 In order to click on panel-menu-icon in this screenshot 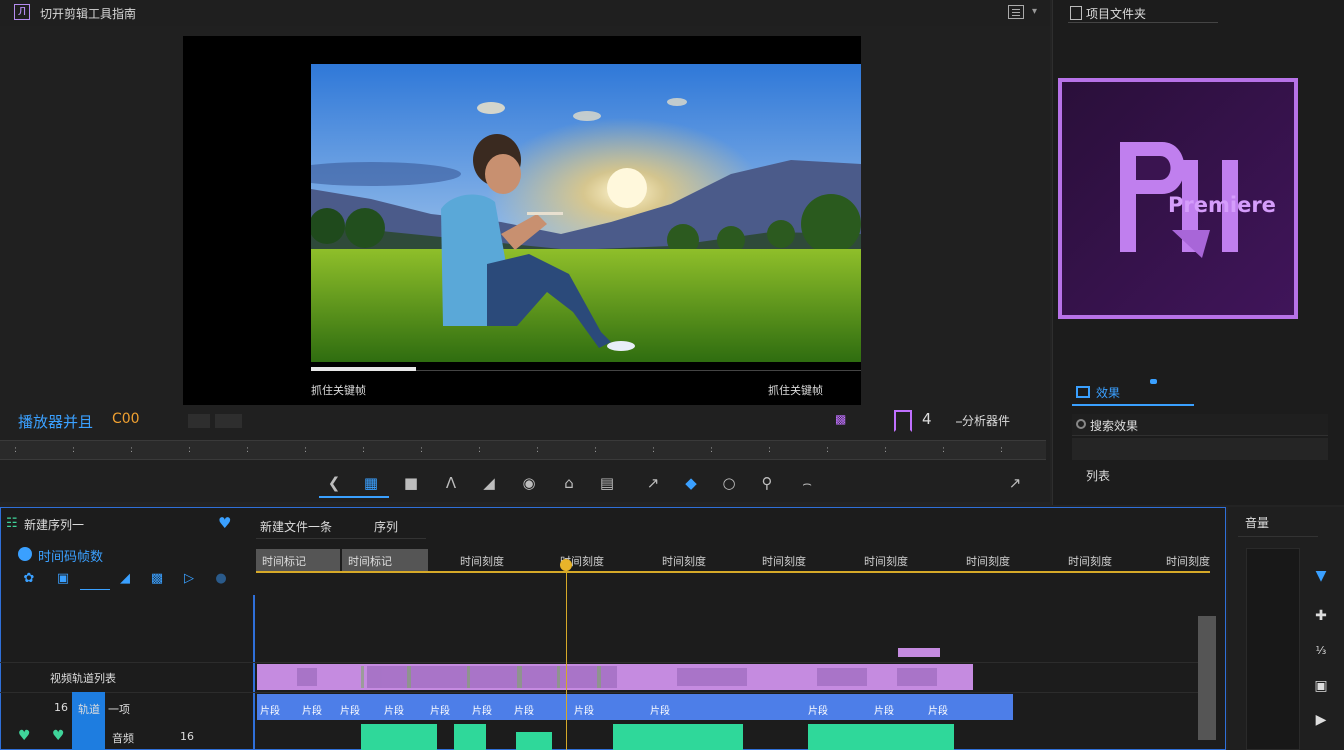, I will do `click(1016, 12)`.